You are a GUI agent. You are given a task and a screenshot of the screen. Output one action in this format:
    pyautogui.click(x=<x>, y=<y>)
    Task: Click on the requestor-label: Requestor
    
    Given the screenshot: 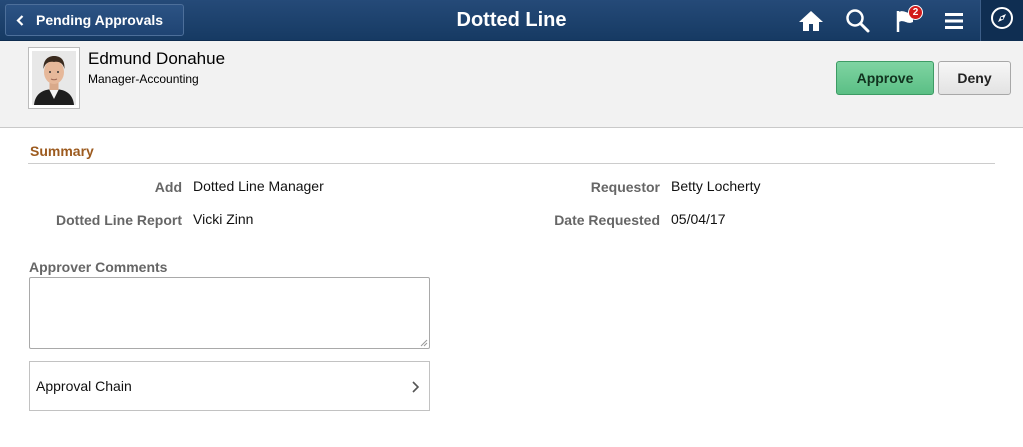 What is the action you would take?
    pyautogui.click(x=625, y=187)
    